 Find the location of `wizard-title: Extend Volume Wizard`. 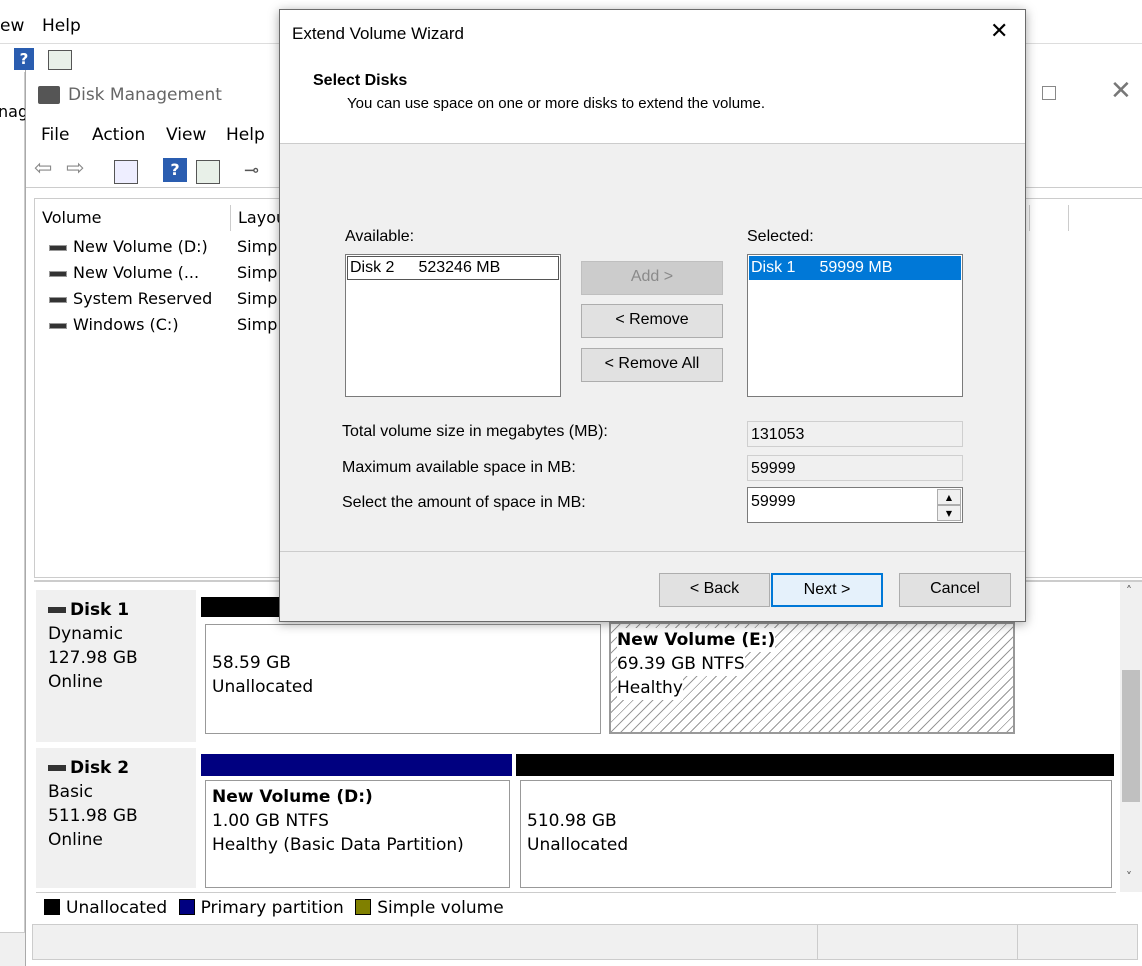

wizard-title: Extend Volume Wizard is located at coordinates (378, 33).